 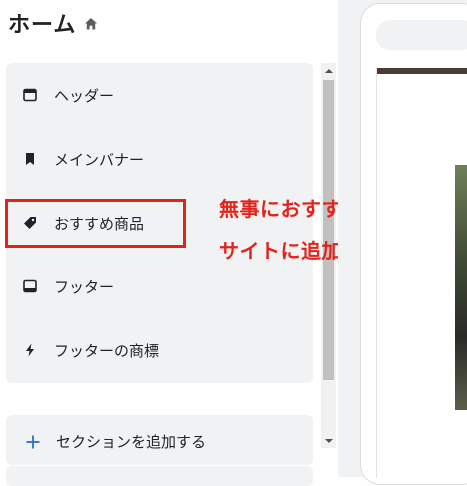 What do you see at coordinates (159, 476) in the screenshot?
I see `next-group-card` at bounding box center [159, 476].